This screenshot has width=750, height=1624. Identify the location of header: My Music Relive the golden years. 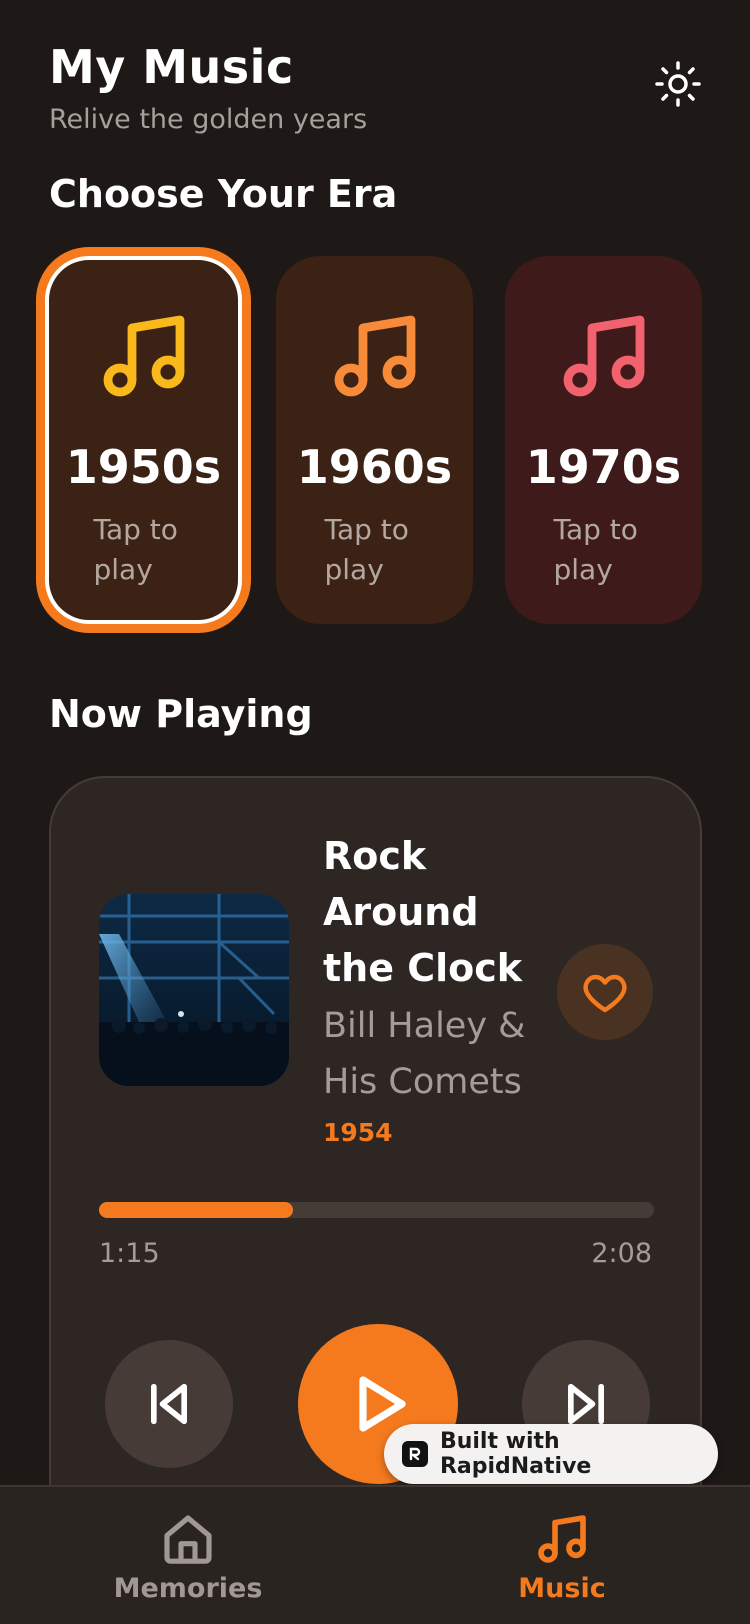
(208, 87).